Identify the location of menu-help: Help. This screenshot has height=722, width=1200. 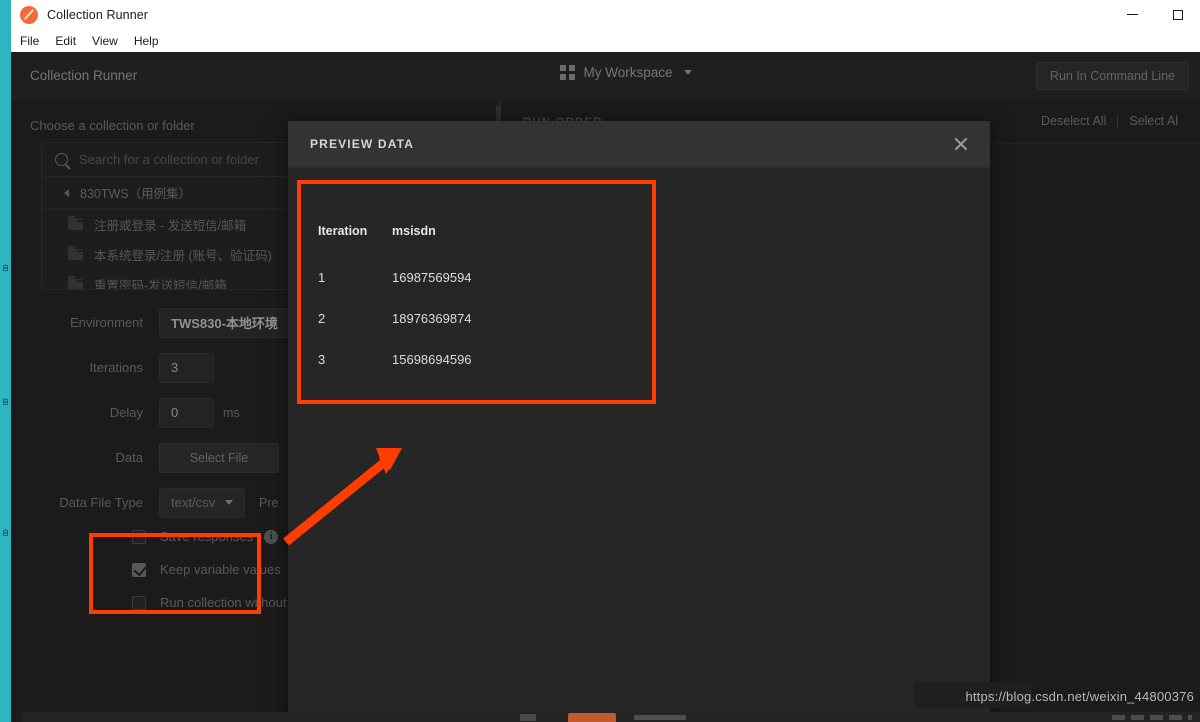
(146, 41).